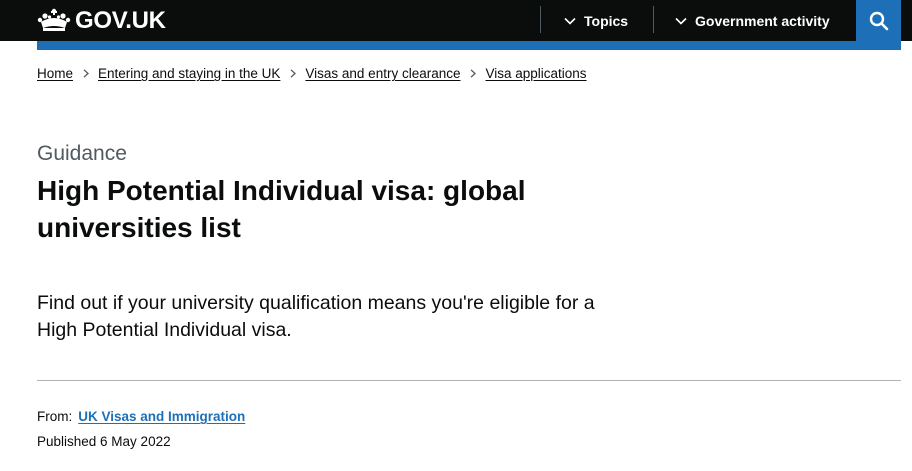  I want to click on breadcrumb-visas-entry-clearance: Visas and entry clearance, so click(382, 73).